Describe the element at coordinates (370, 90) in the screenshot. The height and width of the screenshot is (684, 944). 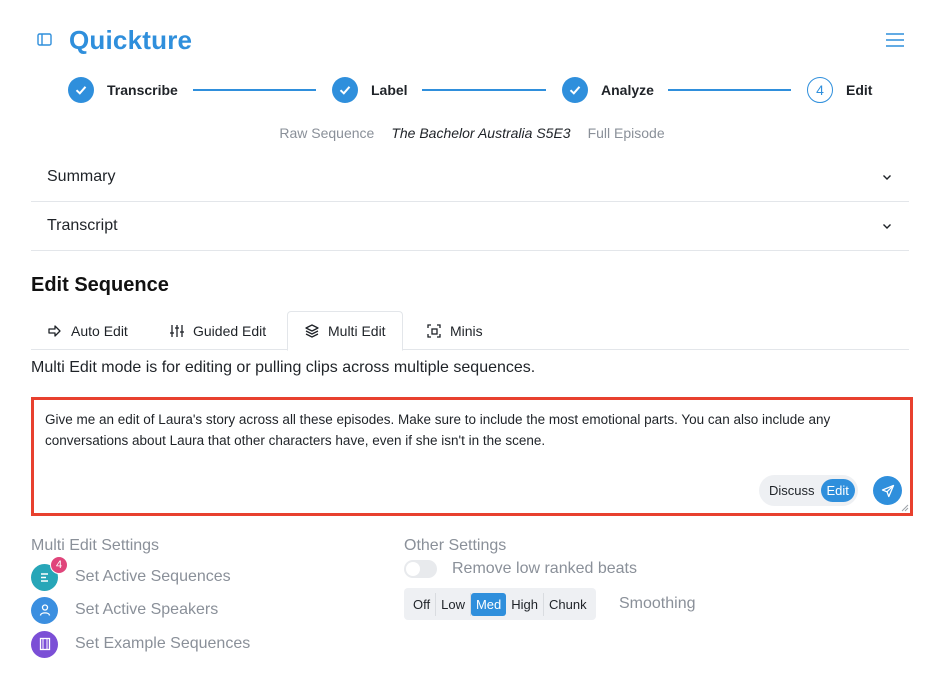
I see `step-label-step: Label` at that location.